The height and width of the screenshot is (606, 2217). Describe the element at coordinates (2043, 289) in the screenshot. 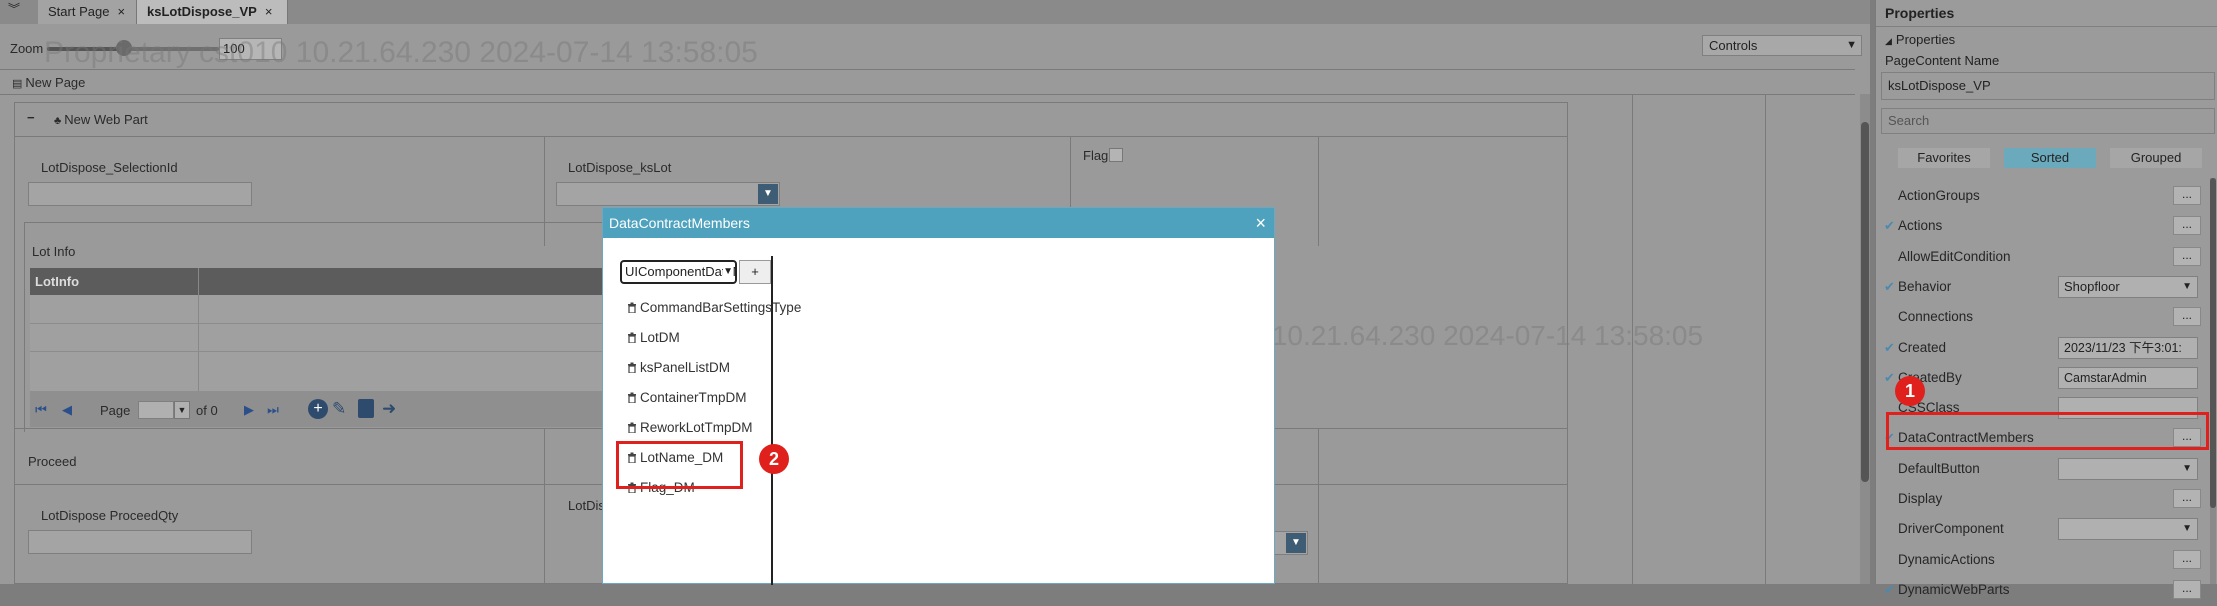

I see `property-row: ✔ Behavior Shopfloor ▼` at that location.